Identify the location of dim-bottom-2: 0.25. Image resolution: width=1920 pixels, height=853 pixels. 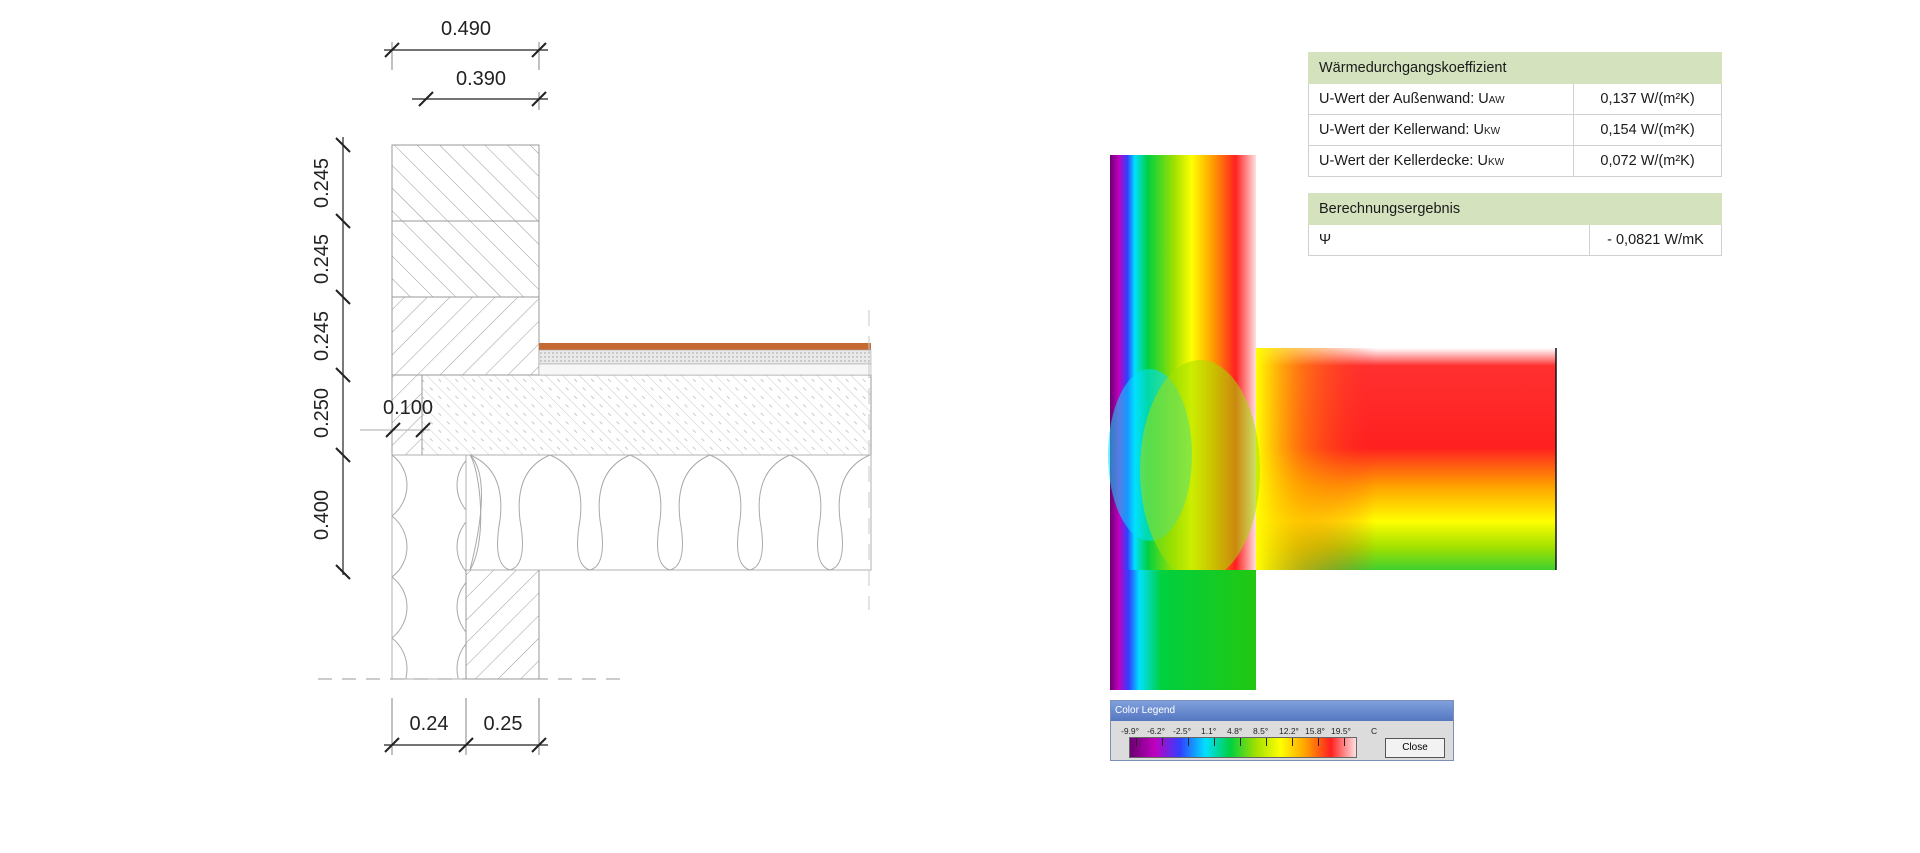
(503, 724).